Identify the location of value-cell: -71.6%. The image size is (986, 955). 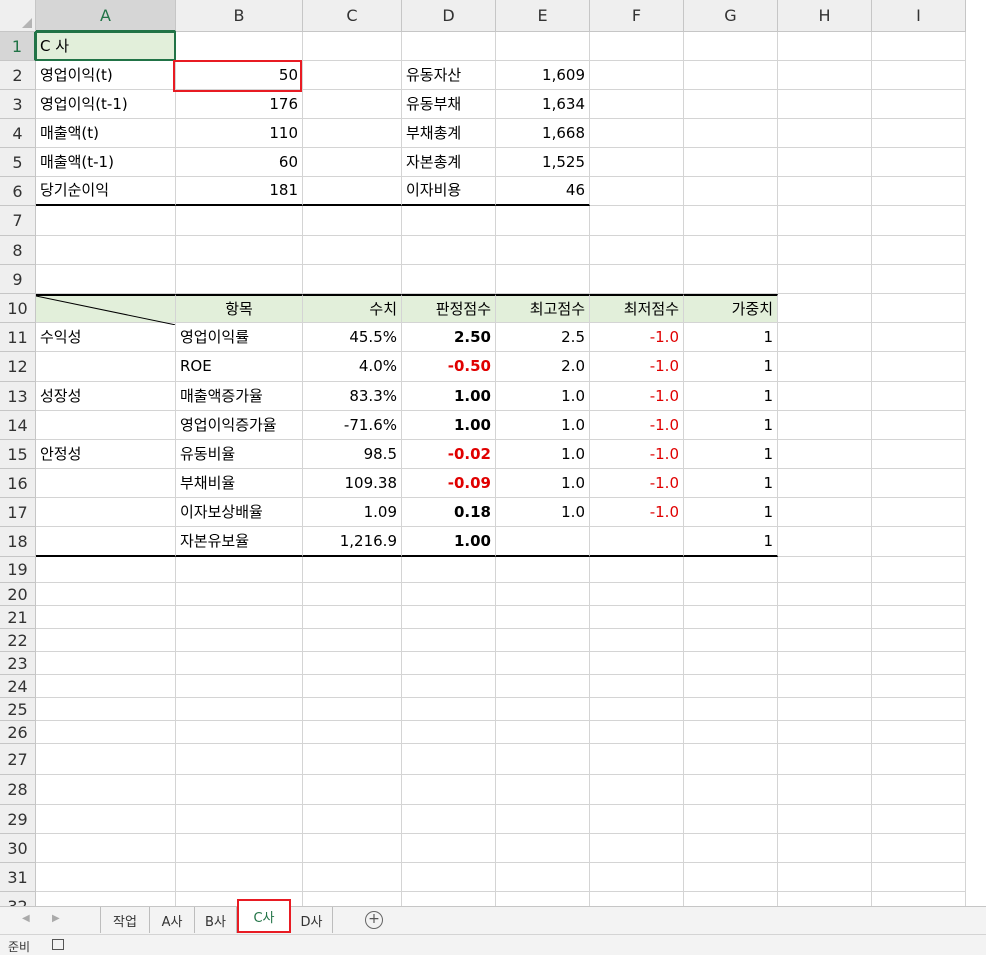
(352, 425).